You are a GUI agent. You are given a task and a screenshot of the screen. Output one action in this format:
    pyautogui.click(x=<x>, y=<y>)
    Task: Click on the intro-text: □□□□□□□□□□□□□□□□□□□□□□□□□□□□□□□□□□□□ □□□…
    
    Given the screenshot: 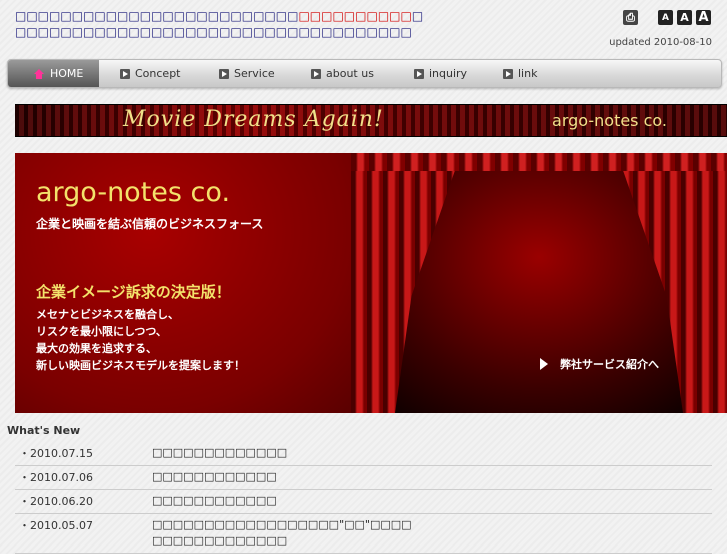 What is the action you would take?
    pyautogui.click(x=219, y=24)
    